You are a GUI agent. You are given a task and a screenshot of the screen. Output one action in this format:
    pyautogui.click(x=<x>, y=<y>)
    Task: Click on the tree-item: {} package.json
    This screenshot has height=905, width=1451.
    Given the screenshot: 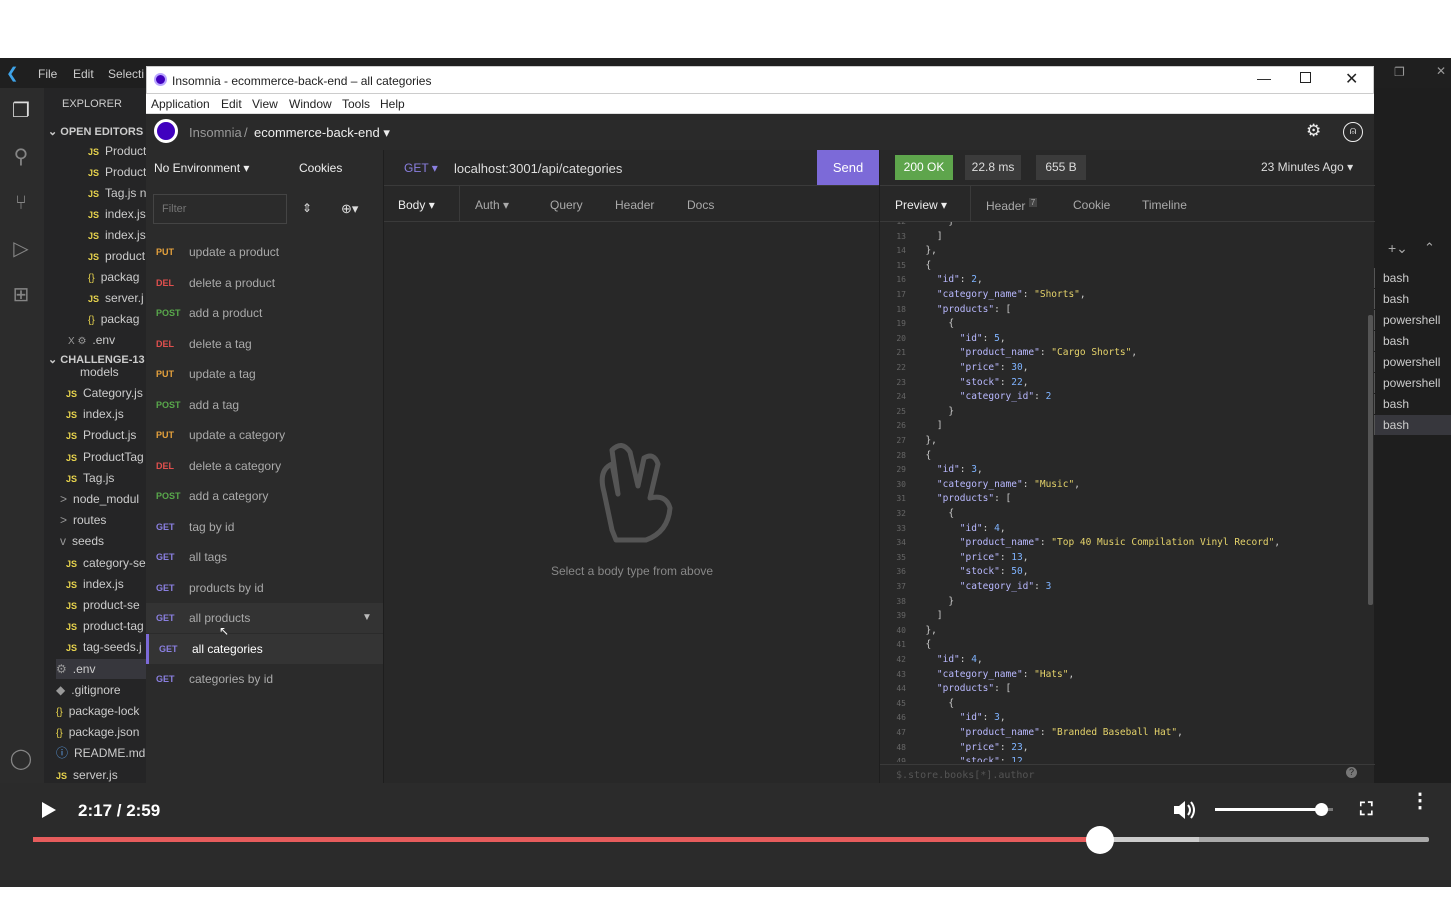 What is the action you would take?
    pyautogui.click(x=101, y=732)
    